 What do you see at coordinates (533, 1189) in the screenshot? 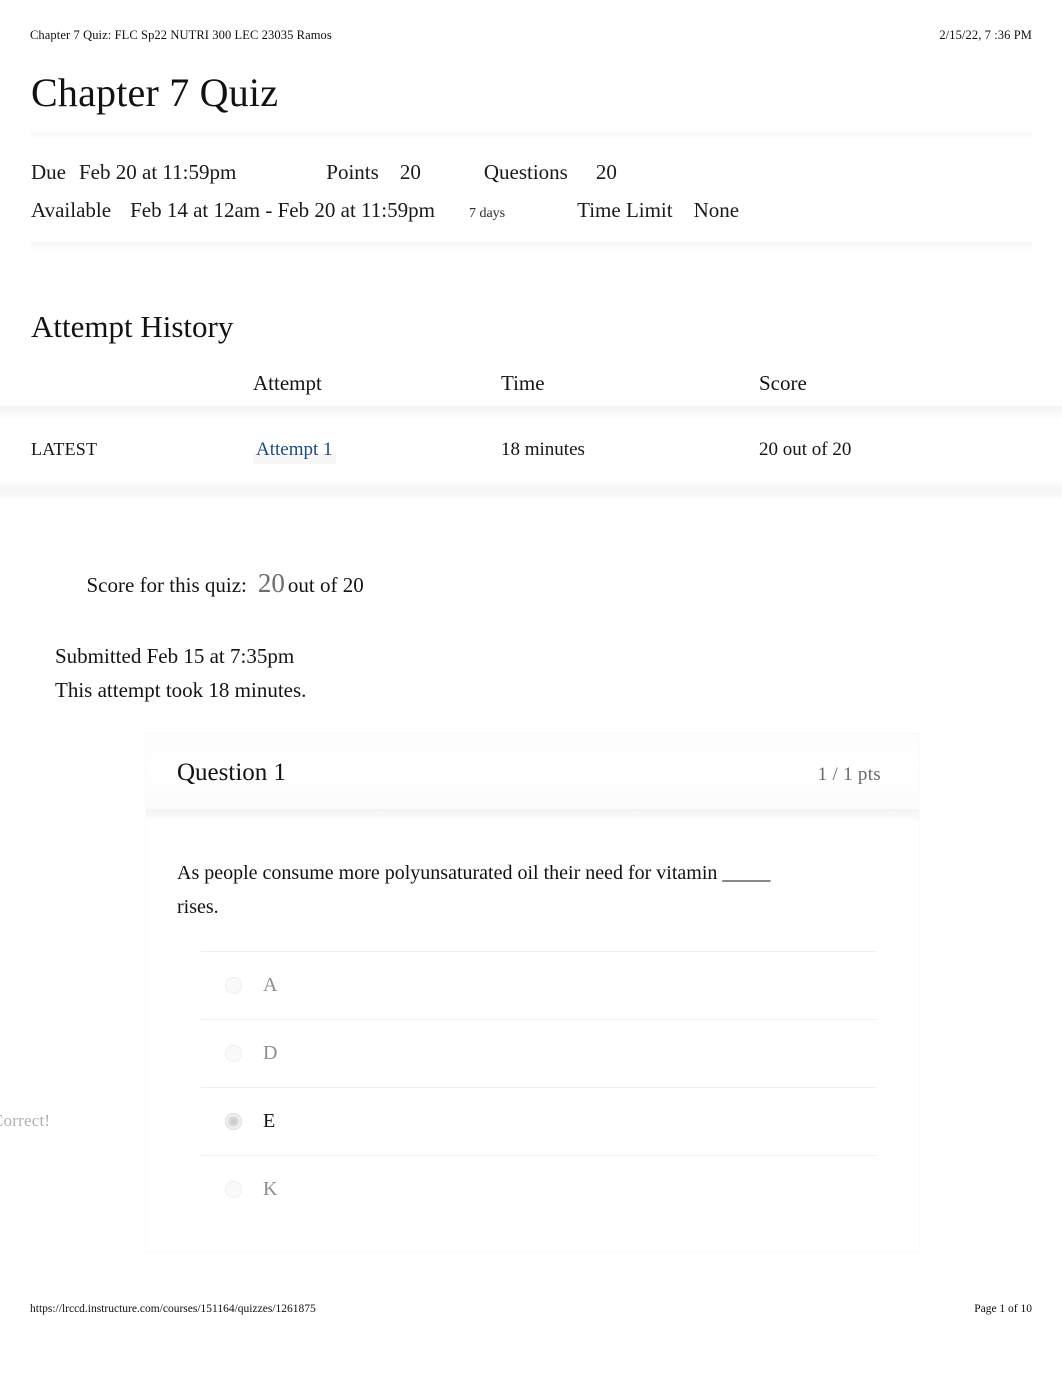
I see `answer-option-k: K` at bounding box center [533, 1189].